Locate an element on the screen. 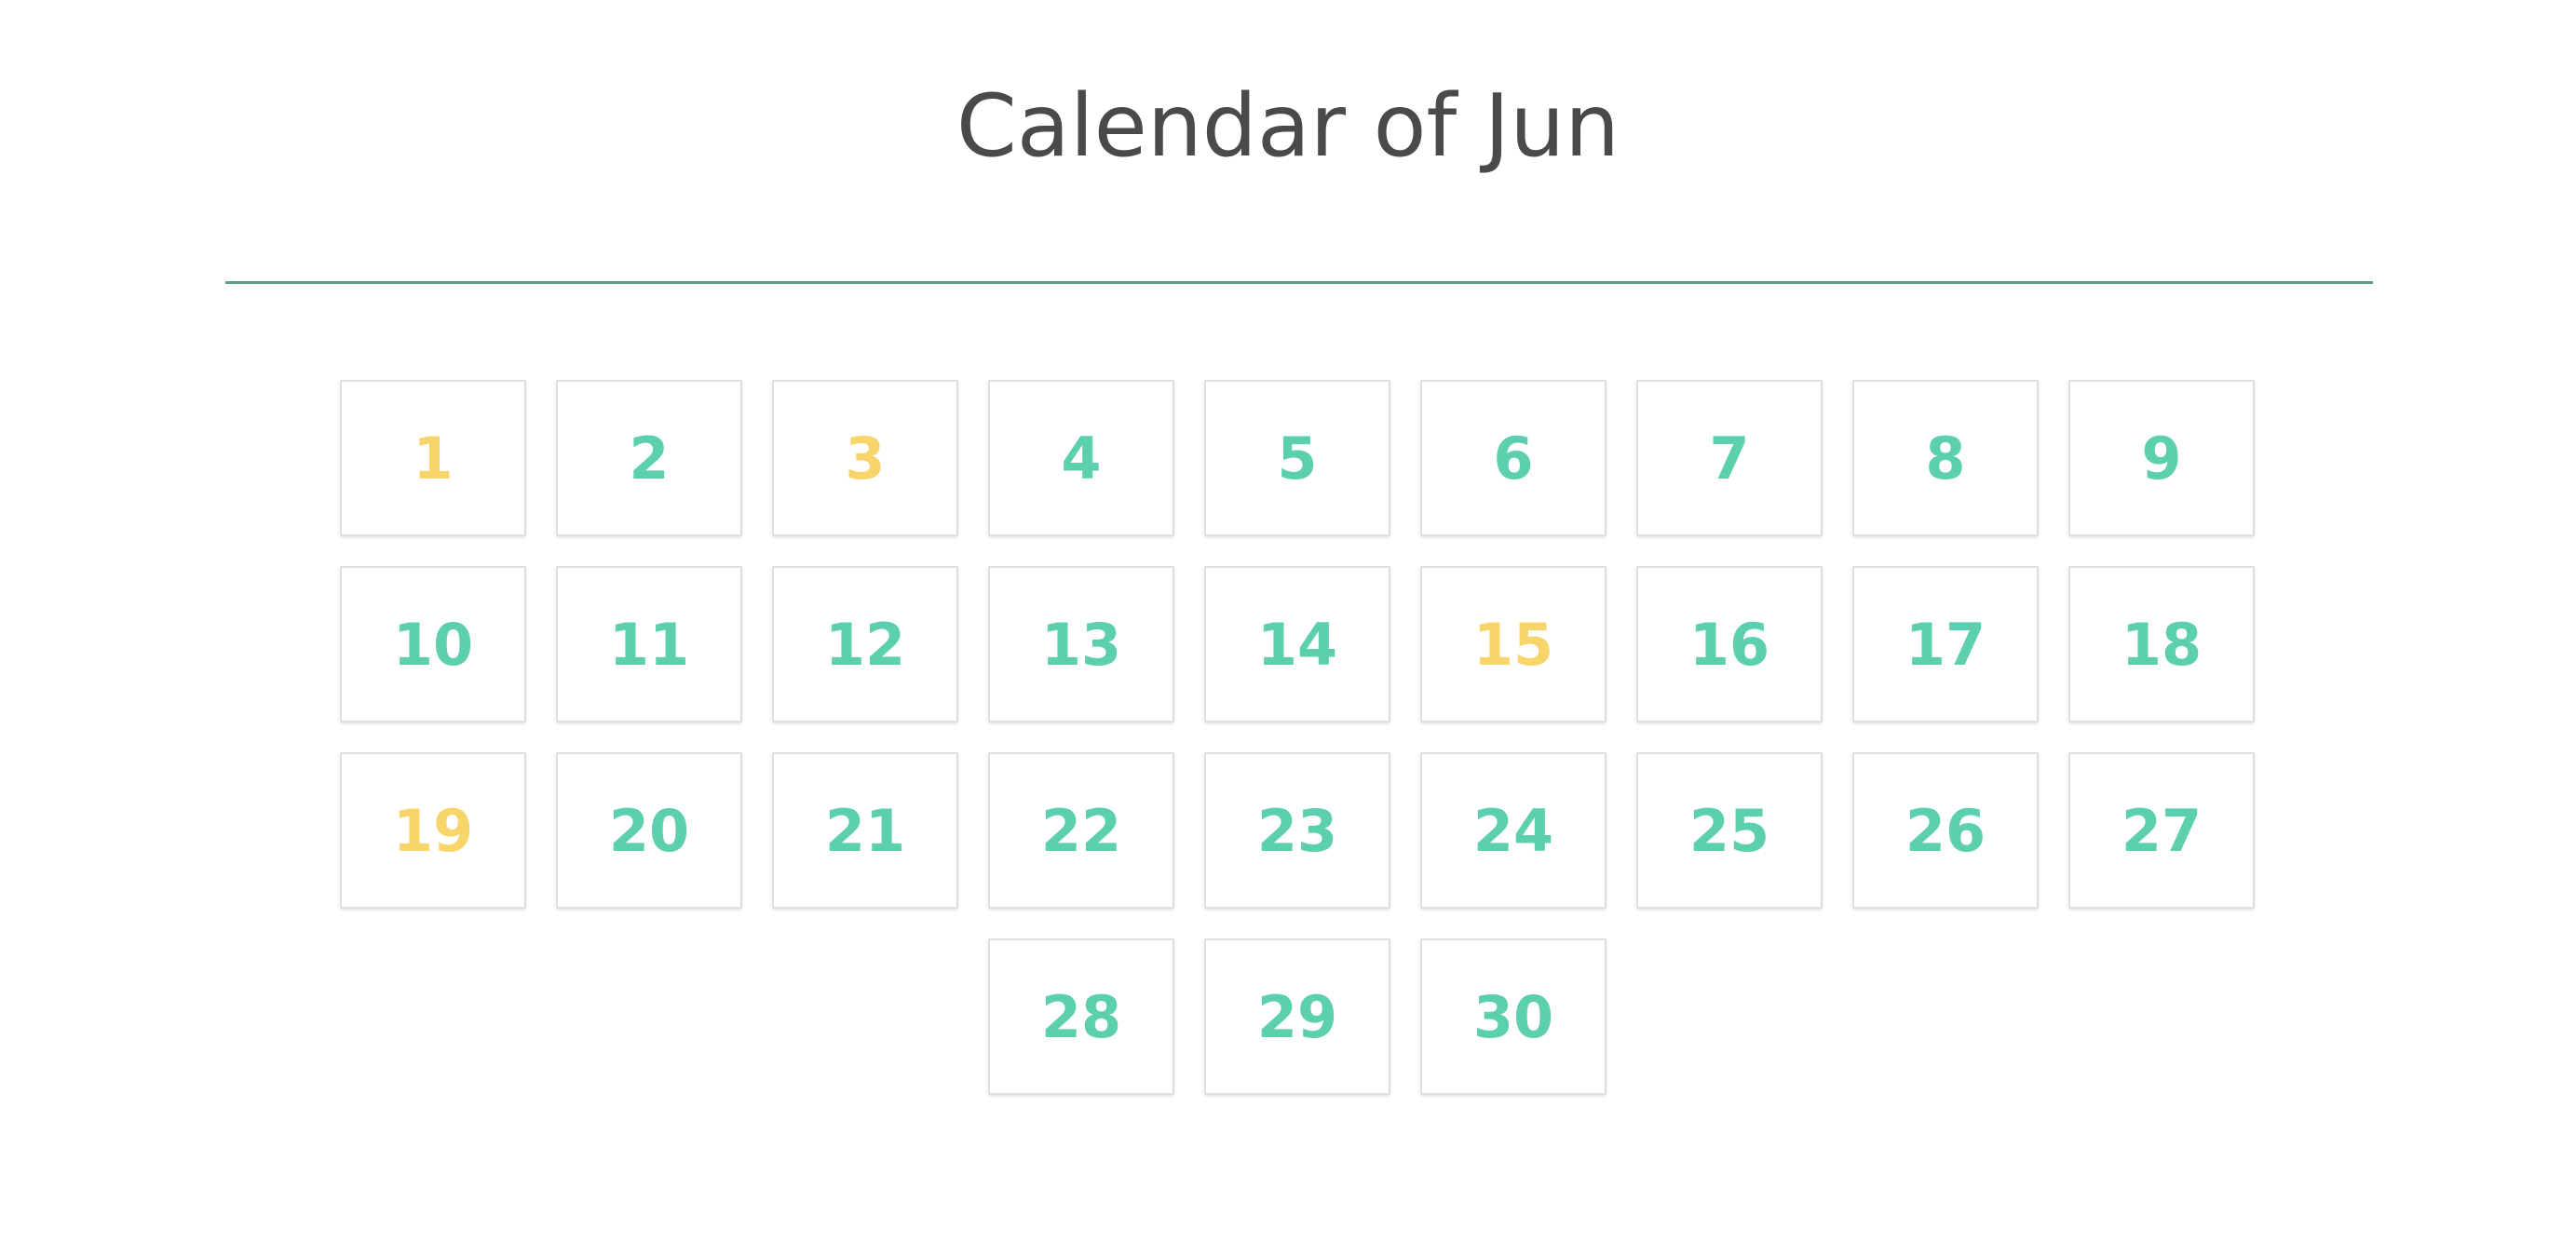  calendar-day: 14 is located at coordinates (1297, 644).